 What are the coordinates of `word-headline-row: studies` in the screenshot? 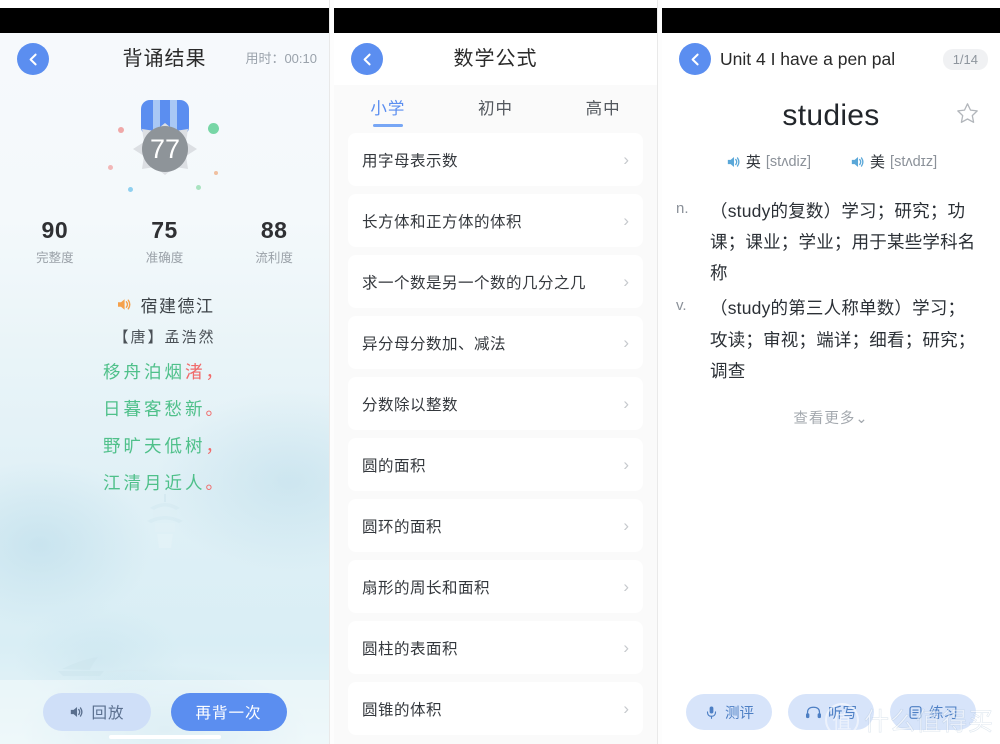 It's located at (831, 116).